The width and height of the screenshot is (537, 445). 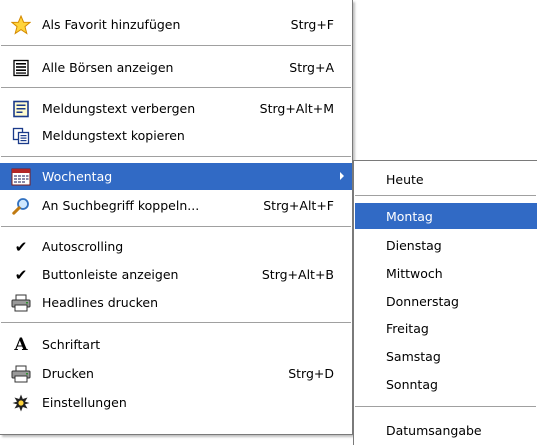 I want to click on settings-gear-icon, so click(x=21, y=403).